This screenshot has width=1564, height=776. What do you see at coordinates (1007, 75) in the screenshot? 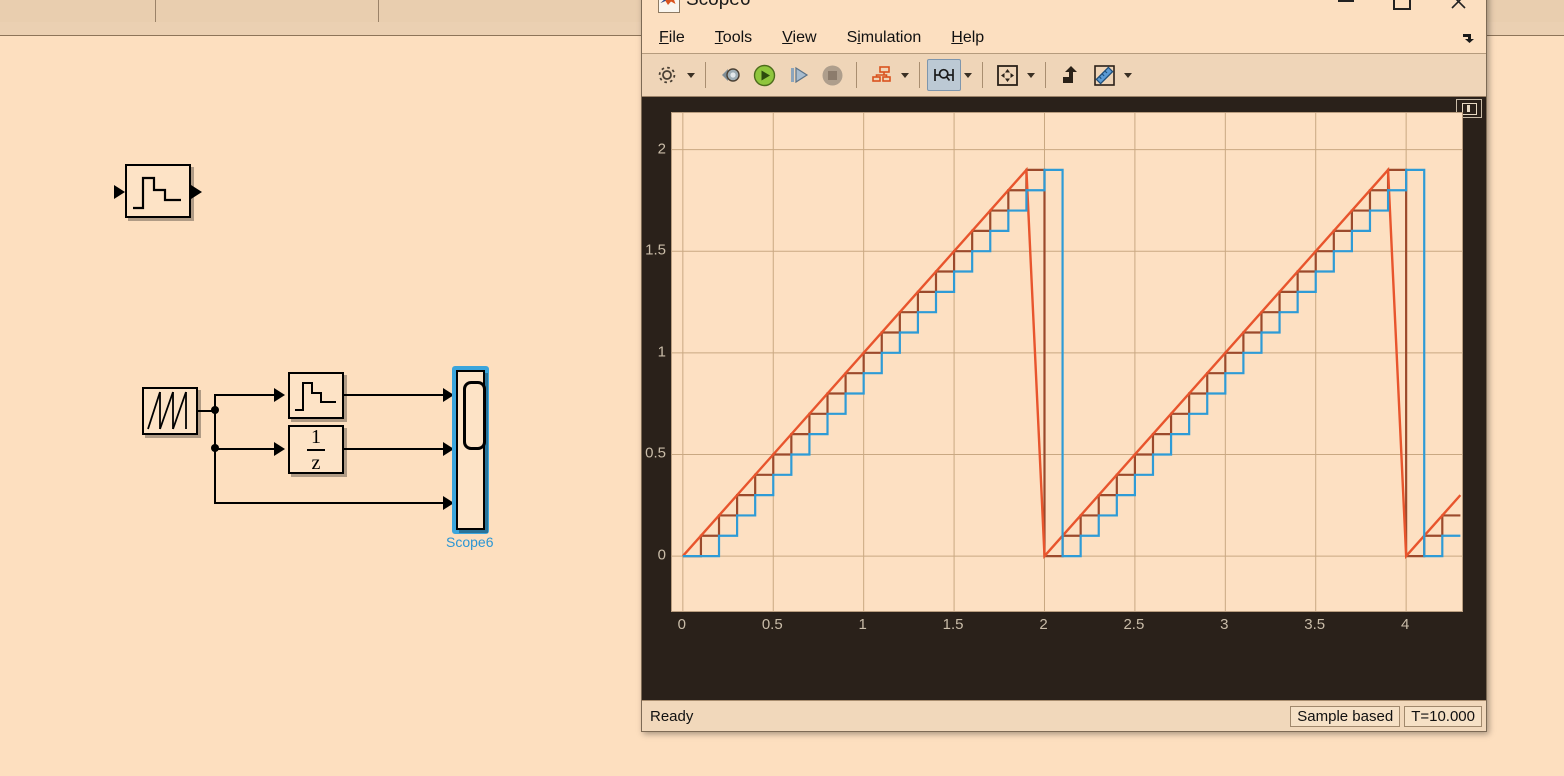
I see `zoom-fit-button` at bounding box center [1007, 75].